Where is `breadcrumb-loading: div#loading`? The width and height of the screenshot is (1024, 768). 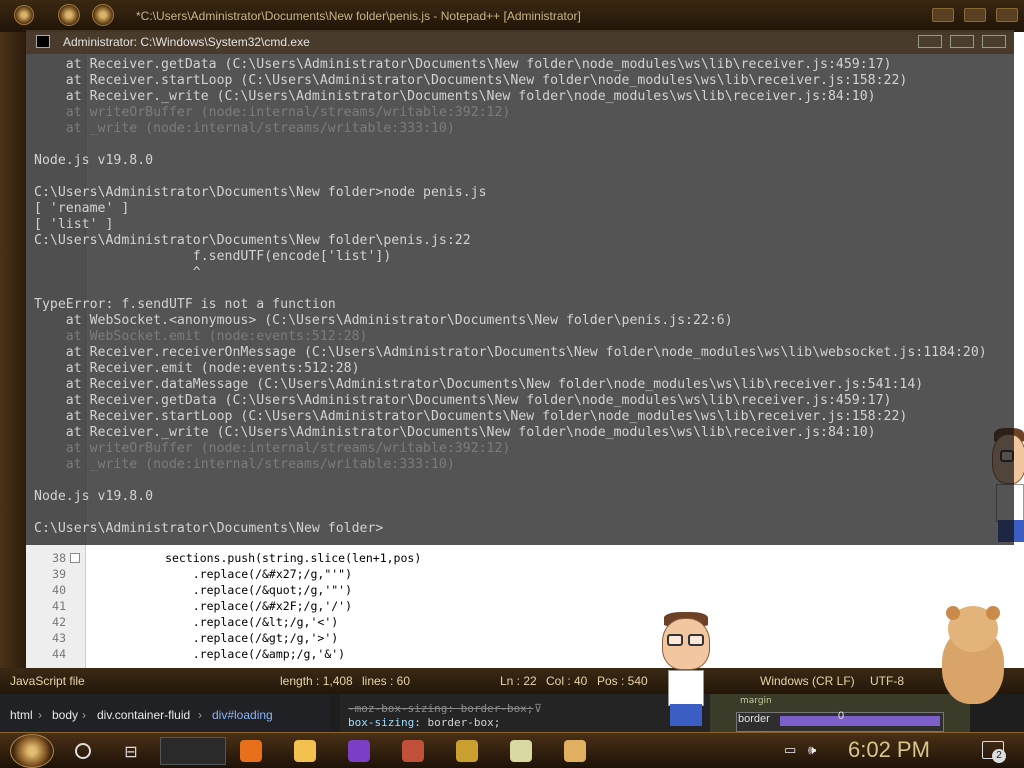
breadcrumb-loading: div#loading is located at coordinates (242, 715).